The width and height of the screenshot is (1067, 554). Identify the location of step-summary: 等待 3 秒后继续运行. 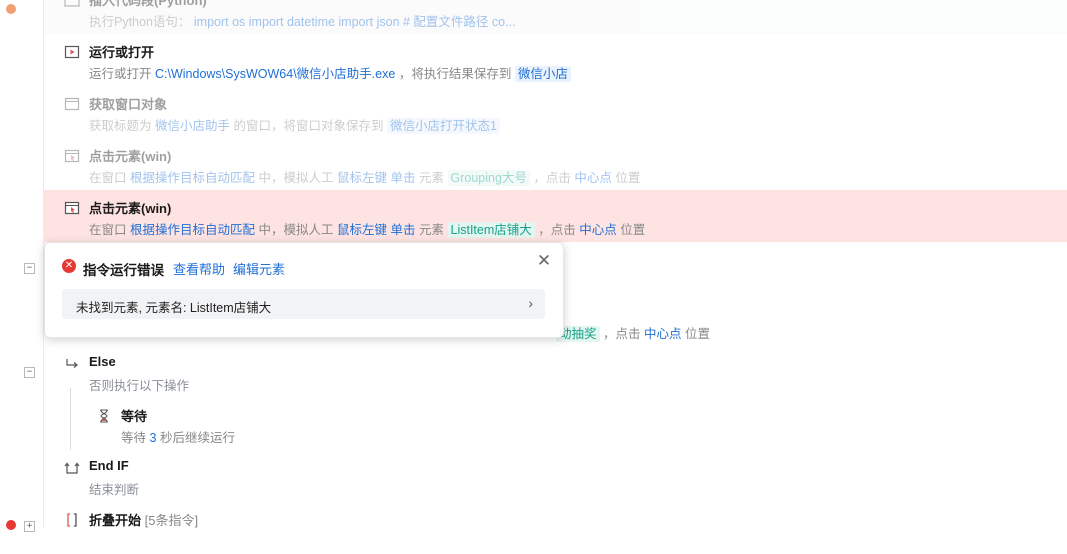
(178, 438).